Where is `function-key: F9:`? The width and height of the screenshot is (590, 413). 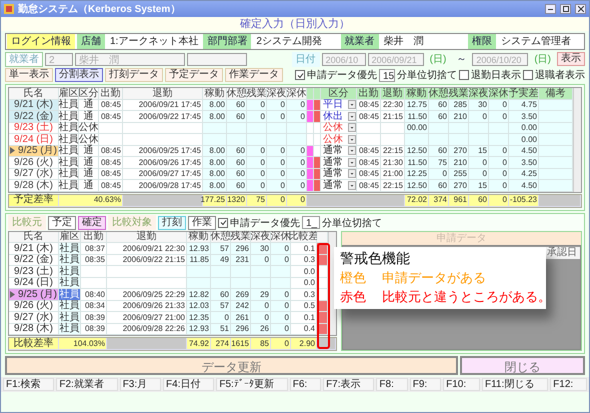 function-key: F9: is located at coordinates (426, 384).